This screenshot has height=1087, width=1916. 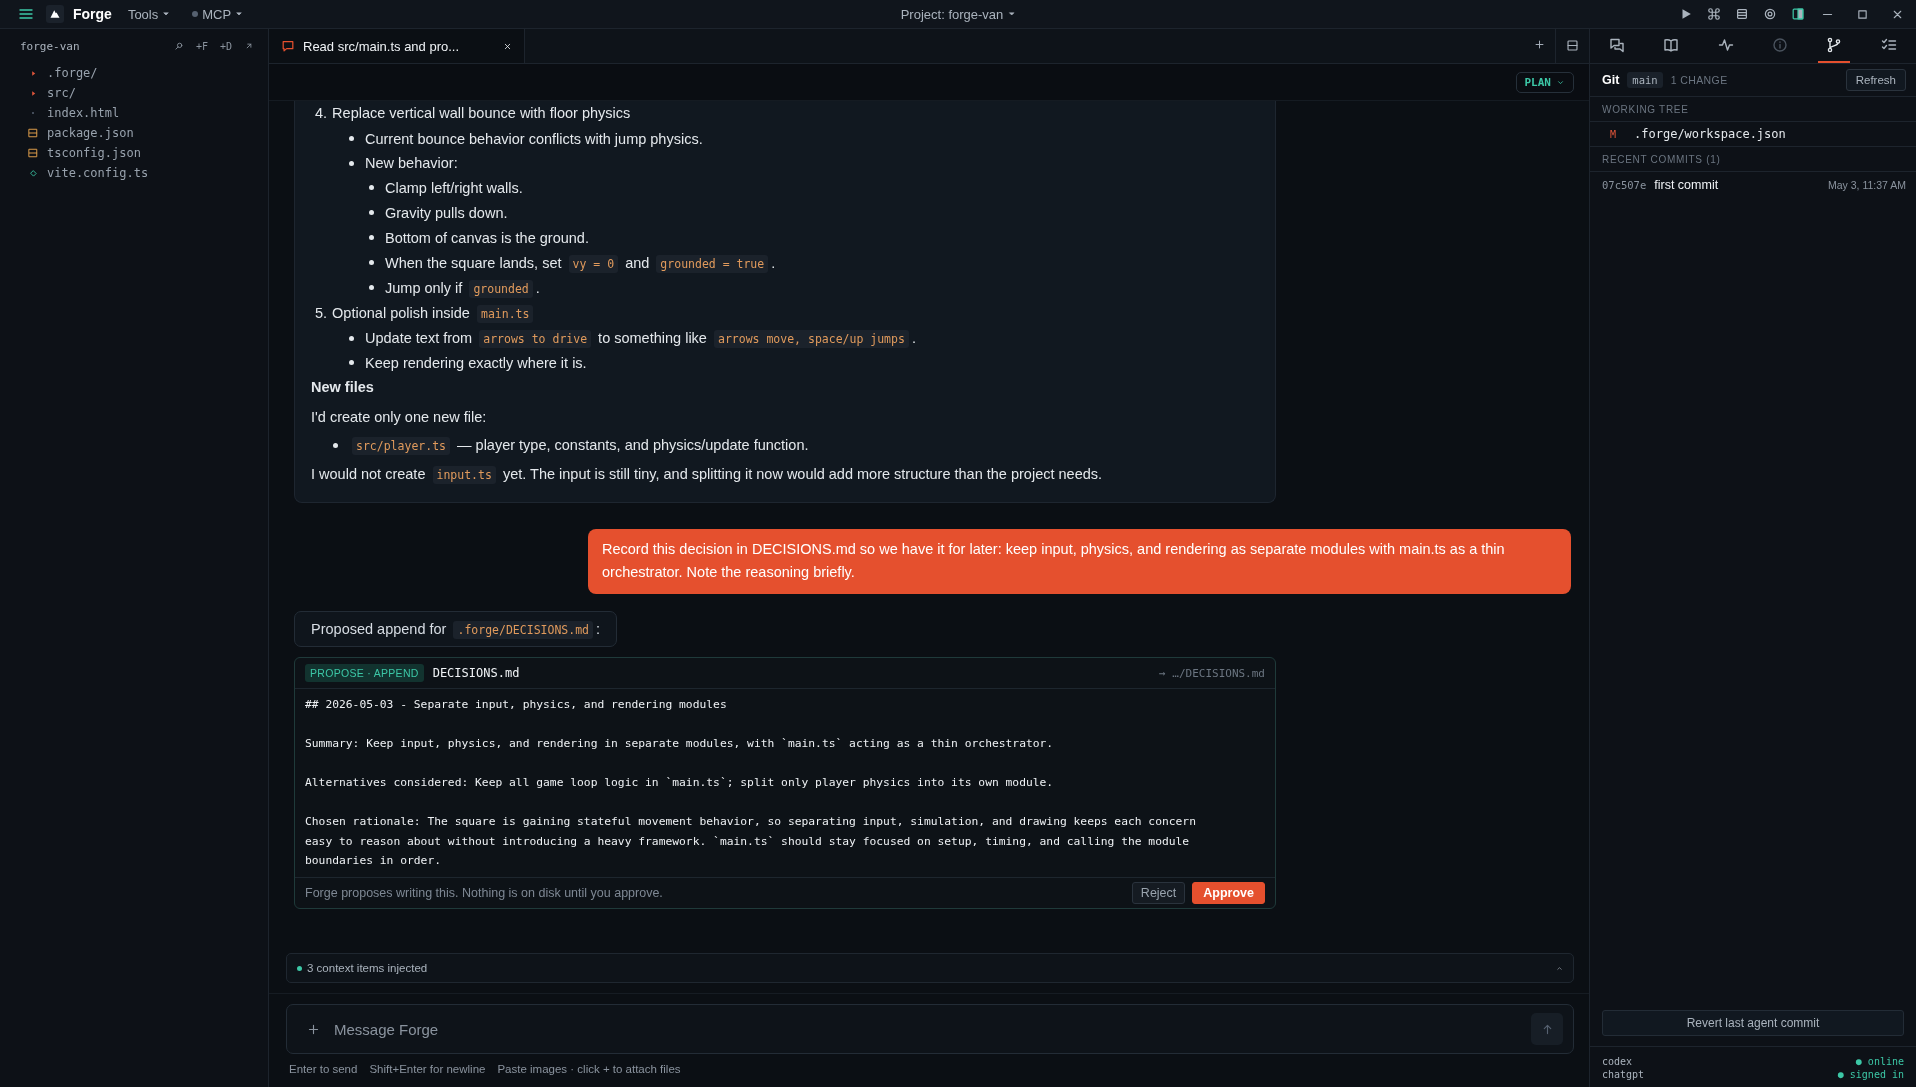 I want to click on message-text: Update text from arrows to drive to something like arrows move, space/up jumps ., so click(x=640, y=339).